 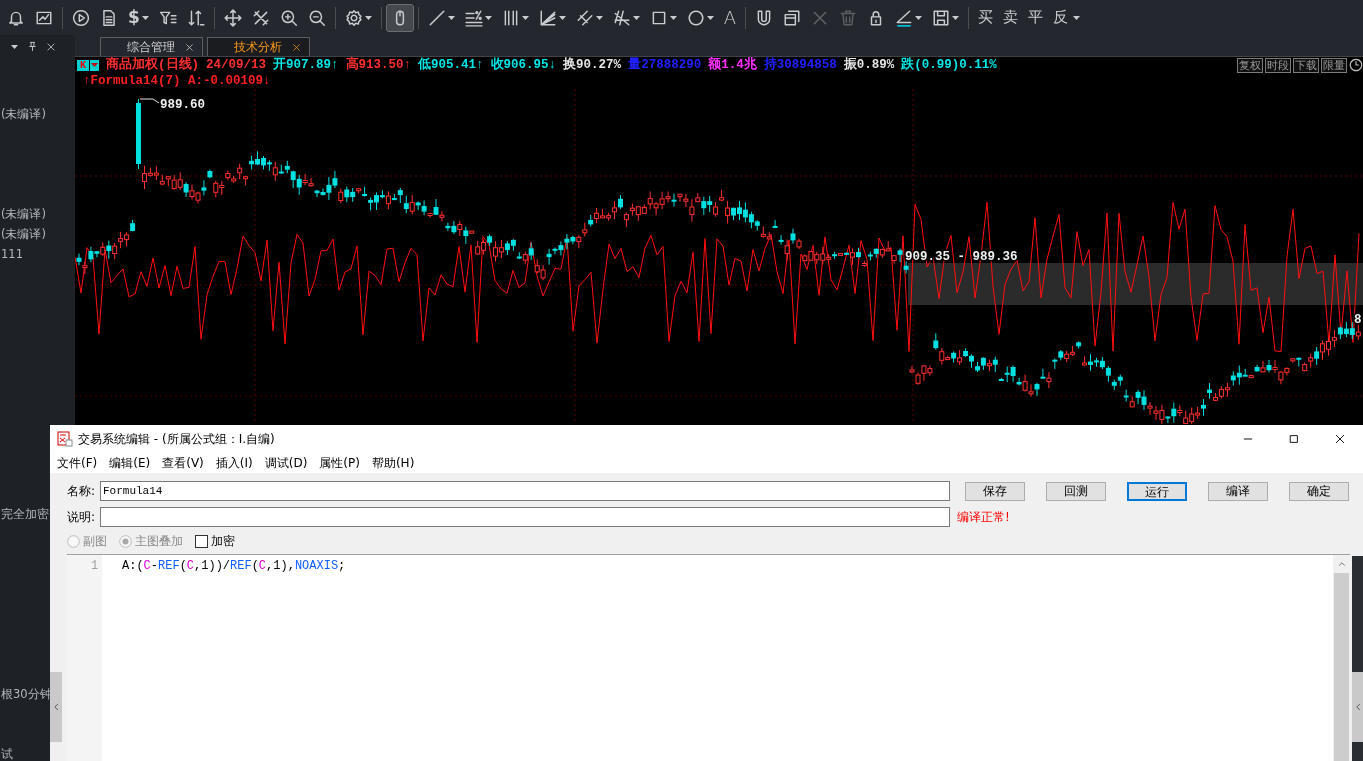 I want to click on option-label: 加密, so click(x=223, y=541).